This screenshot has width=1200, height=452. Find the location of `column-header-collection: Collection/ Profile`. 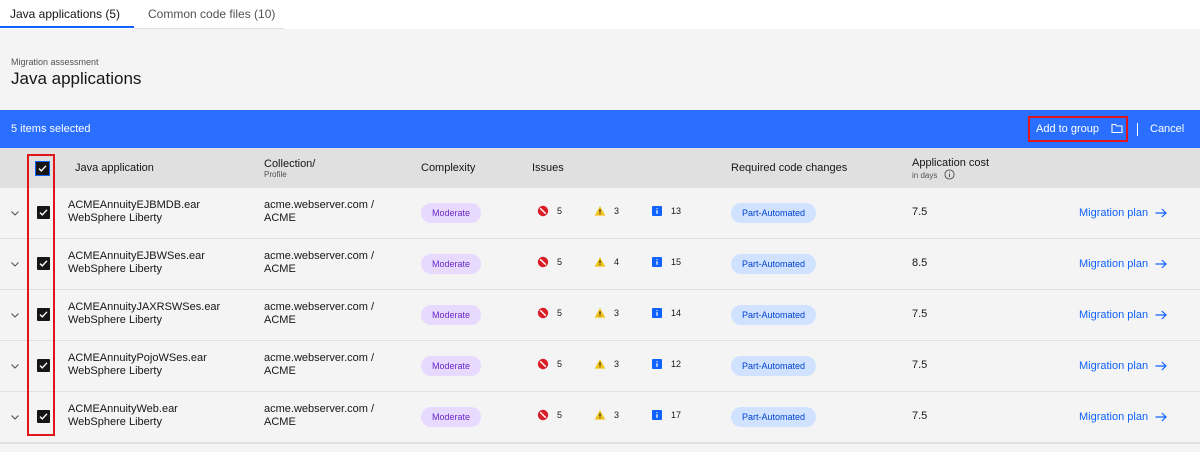

column-header-collection: Collection/ Profile is located at coordinates (289, 168).